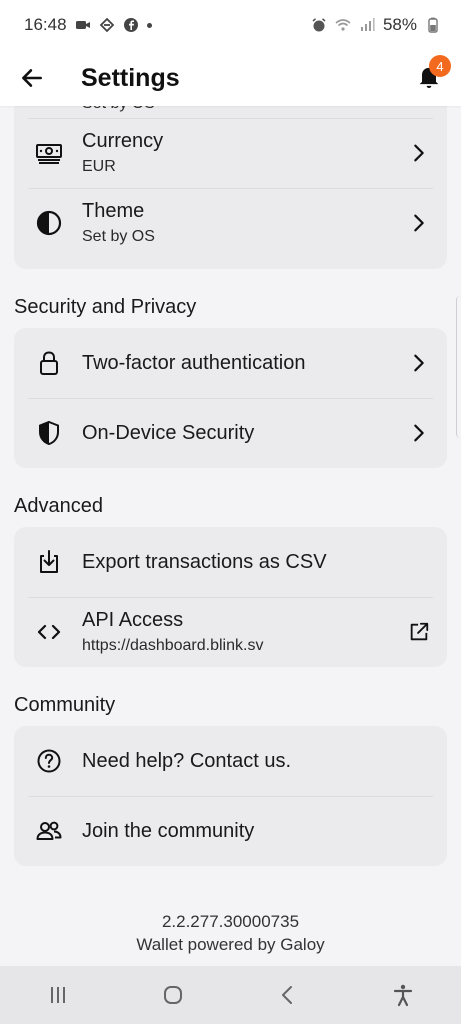 This screenshot has width=461, height=1024. Describe the element at coordinates (133, 620) in the screenshot. I see `api-access-label: API Access` at that location.